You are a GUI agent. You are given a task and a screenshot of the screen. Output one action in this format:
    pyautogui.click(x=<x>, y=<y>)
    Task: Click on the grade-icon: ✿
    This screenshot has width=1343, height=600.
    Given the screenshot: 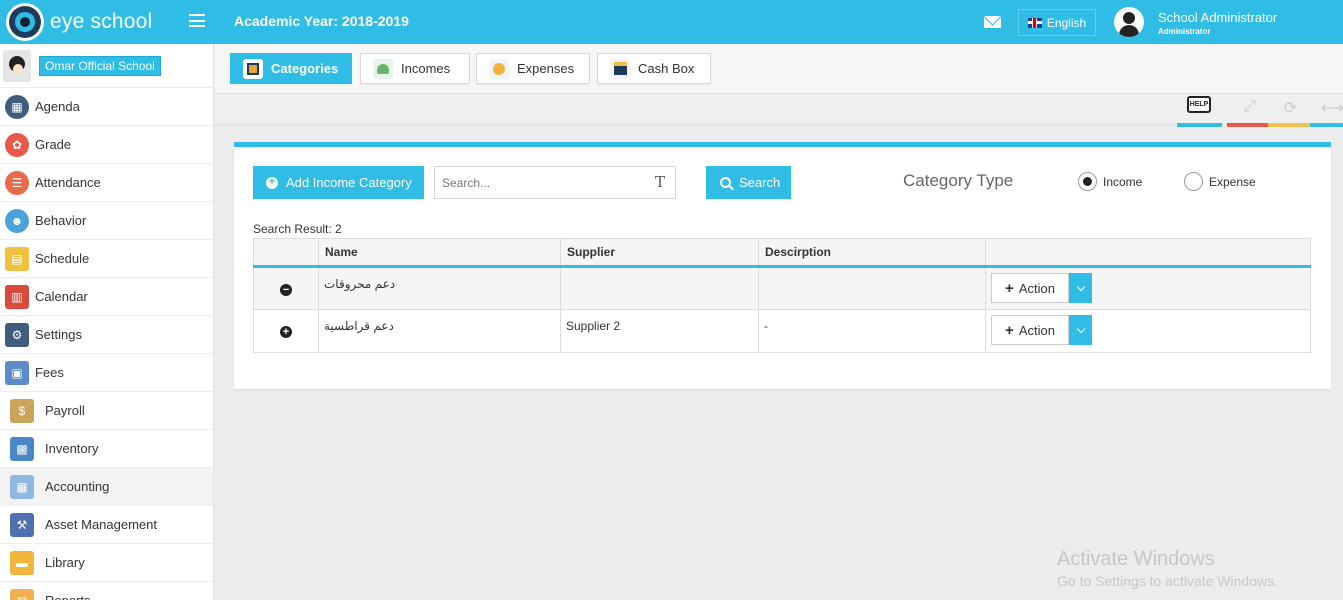 What is the action you would take?
    pyautogui.click(x=17, y=144)
    